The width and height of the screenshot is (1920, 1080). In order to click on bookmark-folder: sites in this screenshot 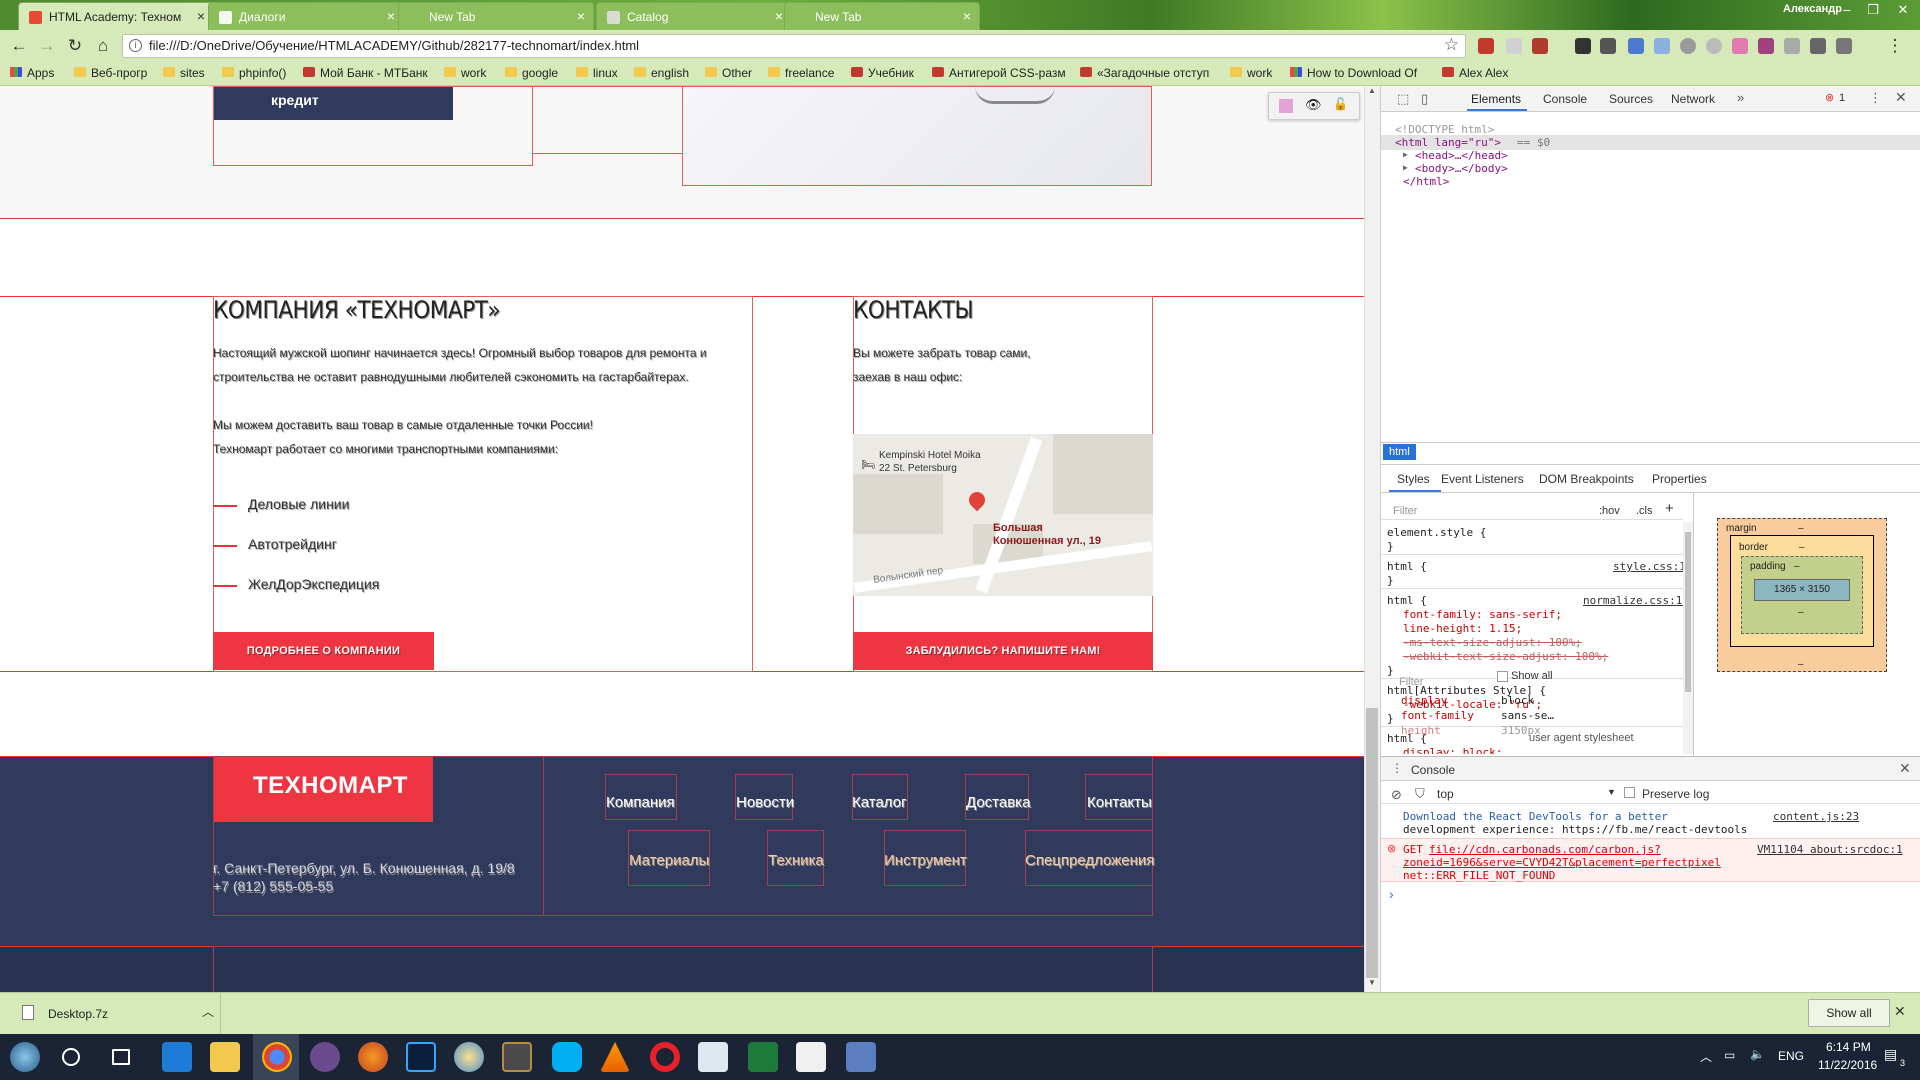, I will do `click(184, 73)`.